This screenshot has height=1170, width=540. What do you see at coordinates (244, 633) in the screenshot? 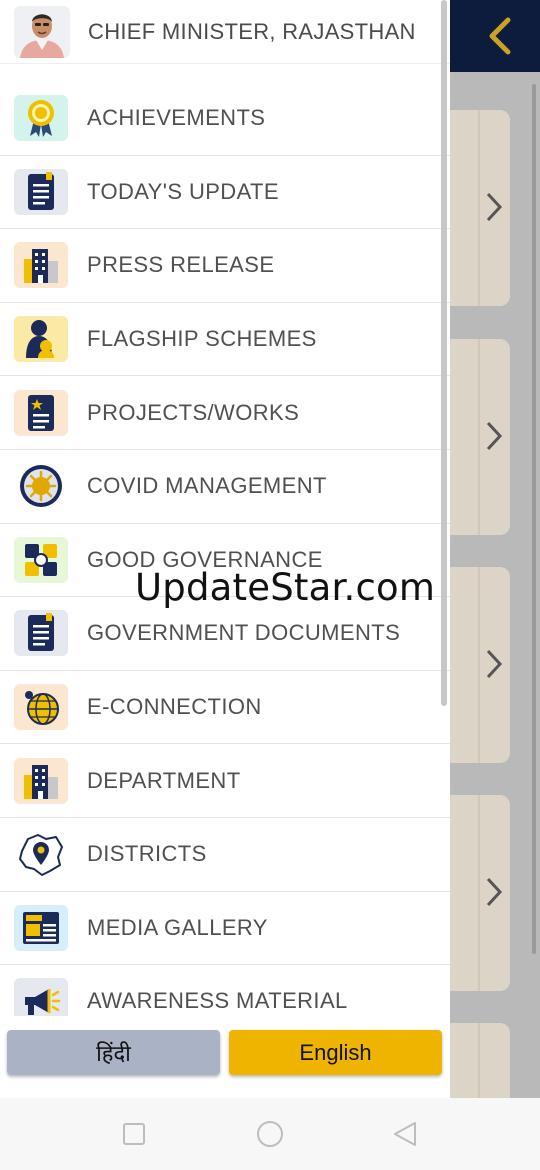
I see `menu-item-label: GOVERNMENT DOCUMENTS` at bounding box center [244, 633].